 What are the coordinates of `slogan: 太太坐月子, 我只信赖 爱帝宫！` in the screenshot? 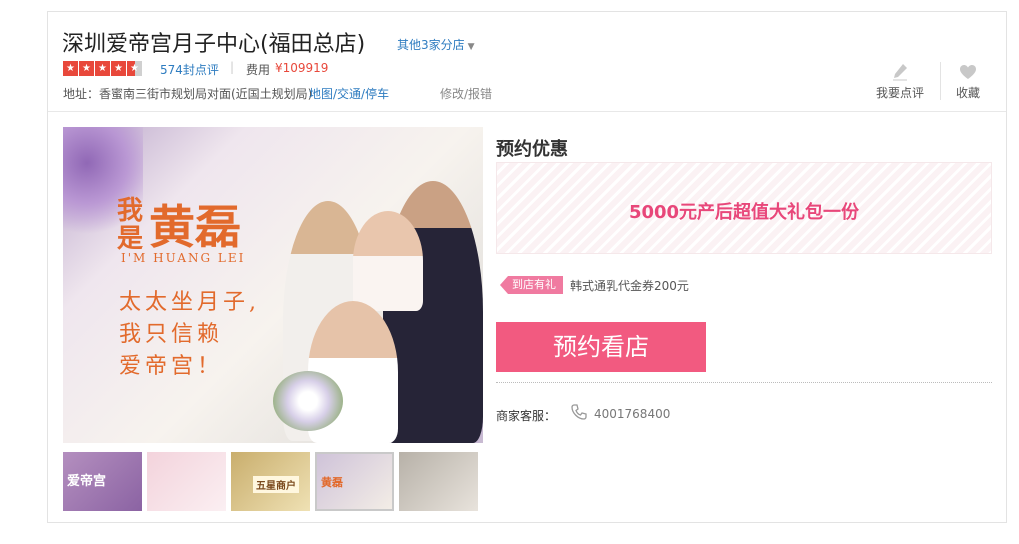 It's located at (189, 335).